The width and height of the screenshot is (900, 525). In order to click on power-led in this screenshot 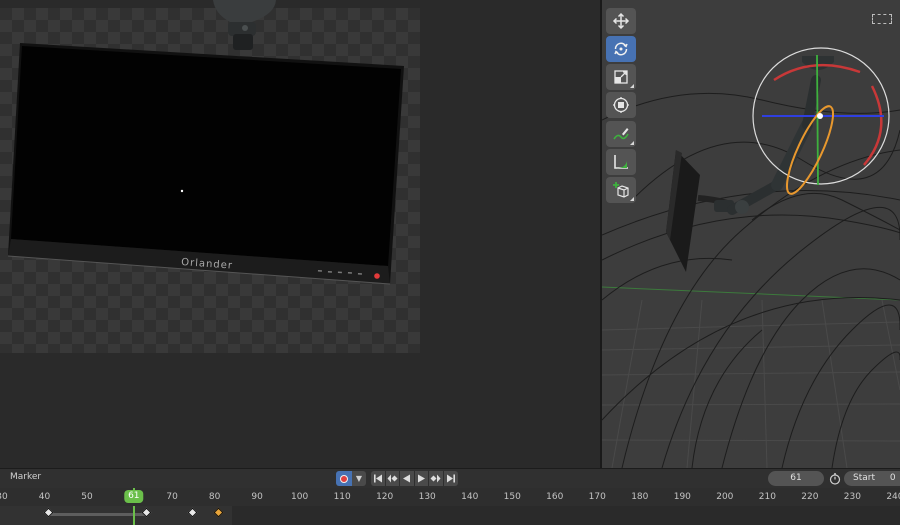, I will do `click(377, 276)`.